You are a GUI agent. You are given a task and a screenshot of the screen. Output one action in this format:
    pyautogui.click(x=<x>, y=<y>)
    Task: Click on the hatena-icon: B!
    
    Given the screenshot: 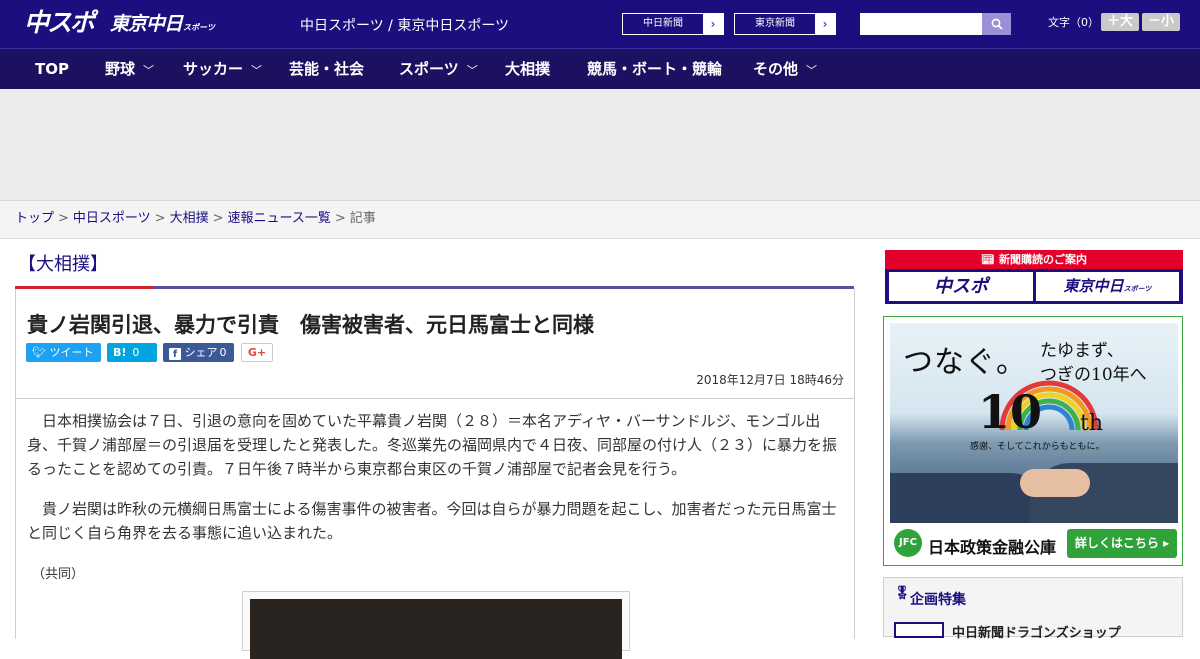 What is the action you would take?
    pyautogui.click(x=120, y=352)
    